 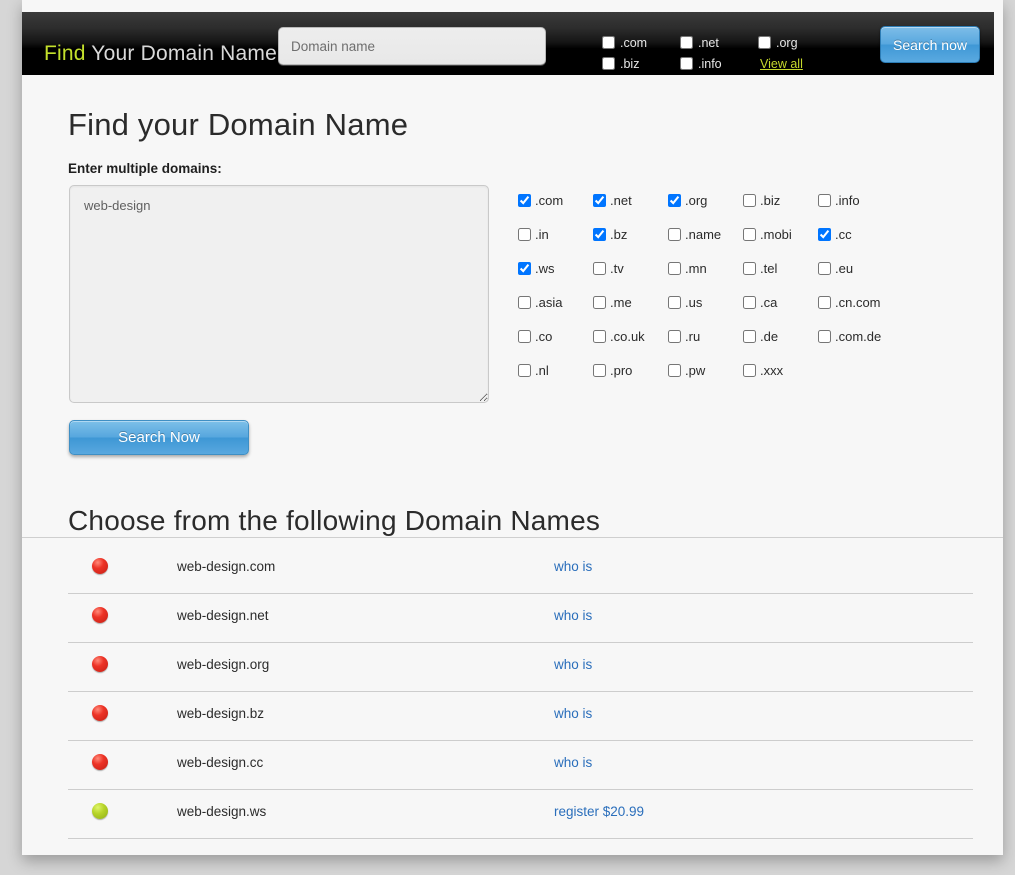 I want to click on tld-option-in: .in, so click(x=555, y=234).